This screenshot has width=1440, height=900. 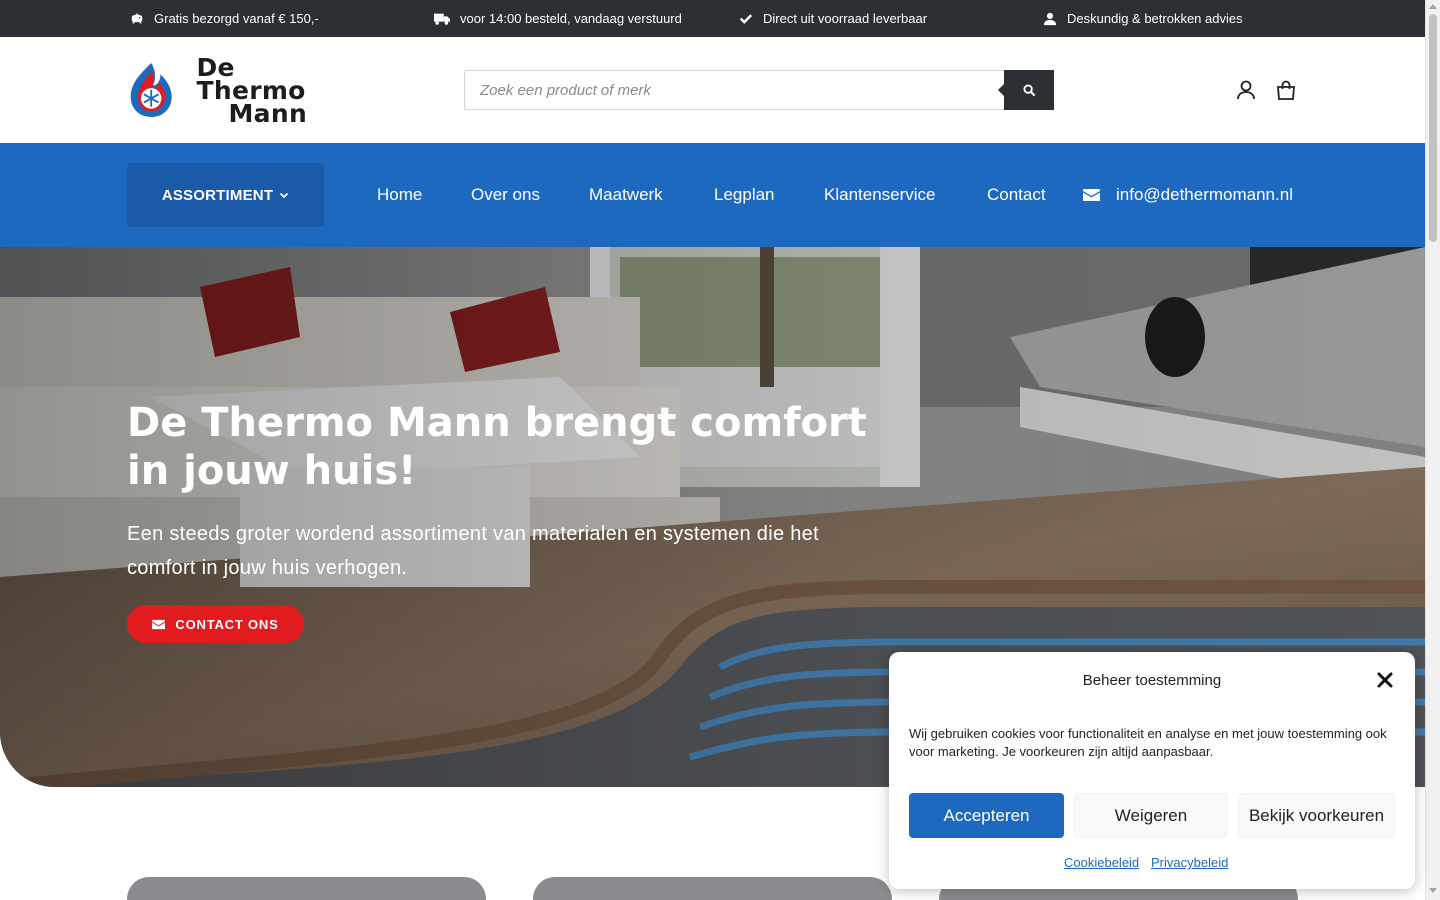 What do you see at coordinates (251, 78) in the screenshot?
I see `logo-line-1: De Thermo` at bounding box center [251, 78].